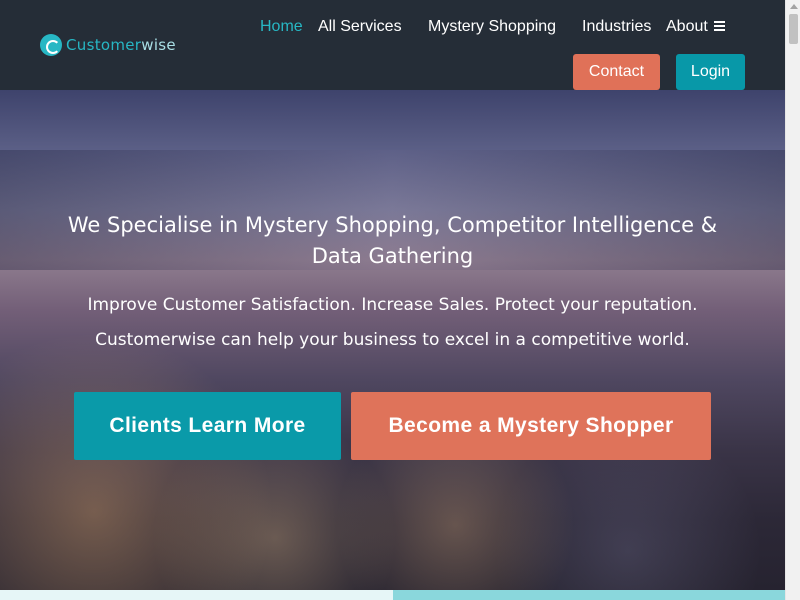 Image resolution: width=800 pixels, height=600 pixels. Describe the element at coordinates (281, 27) in the screenshot. I see `nav-home: Home` at that location.